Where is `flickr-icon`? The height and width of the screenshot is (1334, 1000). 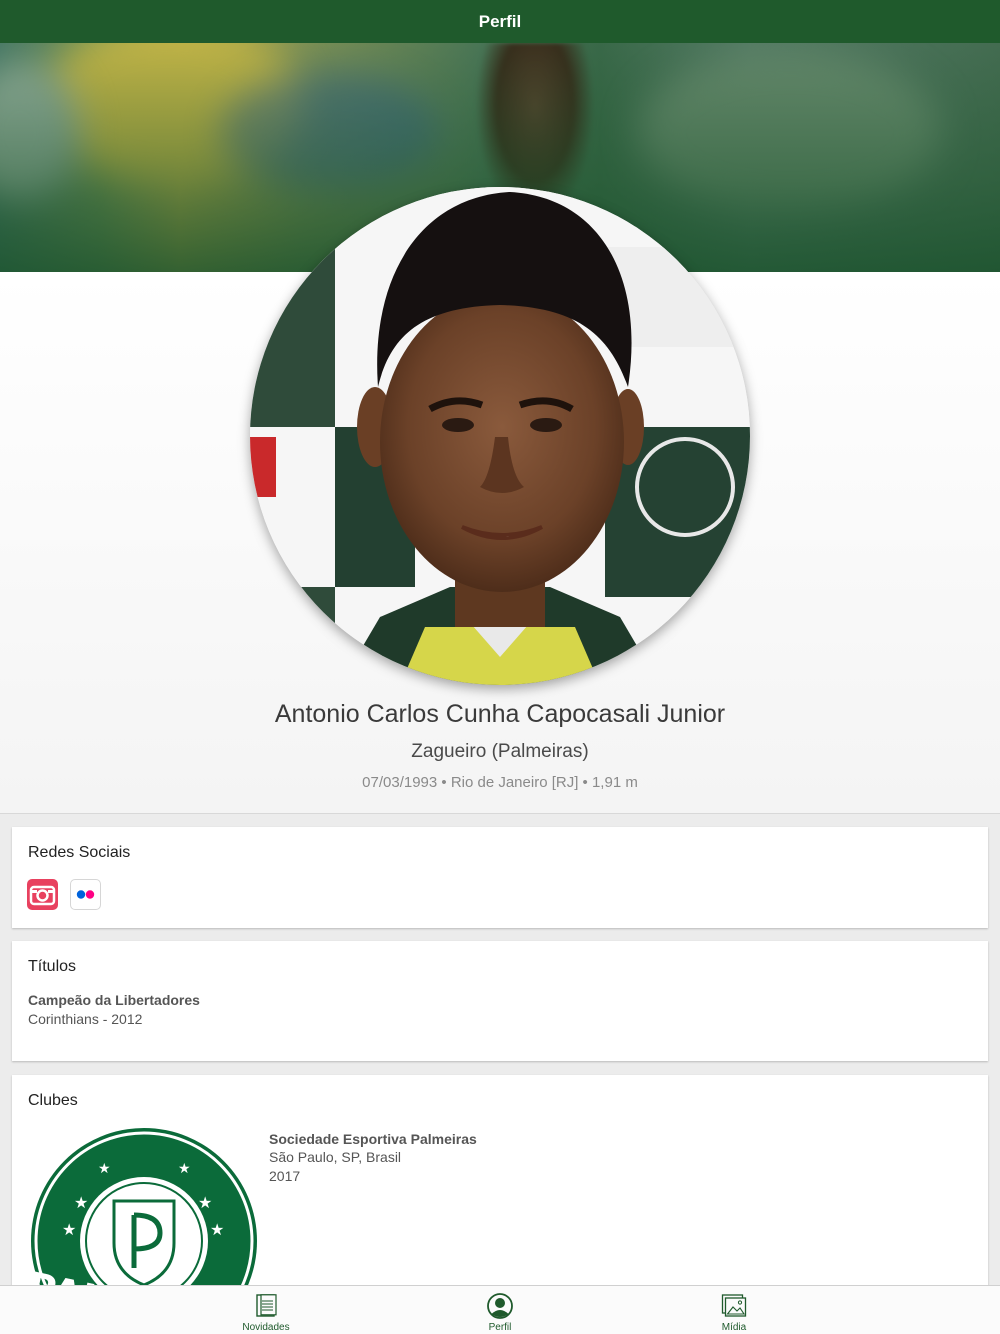 flickr-icon is located at coordinates (85, 894).